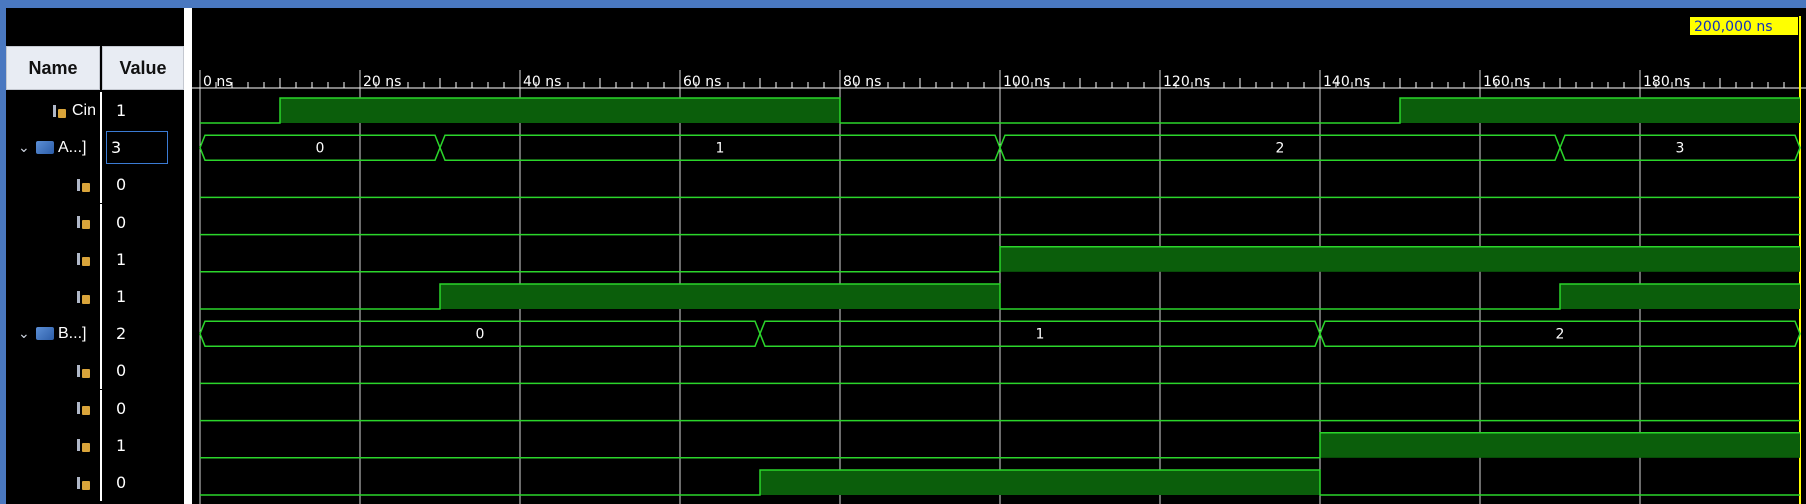  I want to click on signal-name-label: Cin, so click(83, 110).